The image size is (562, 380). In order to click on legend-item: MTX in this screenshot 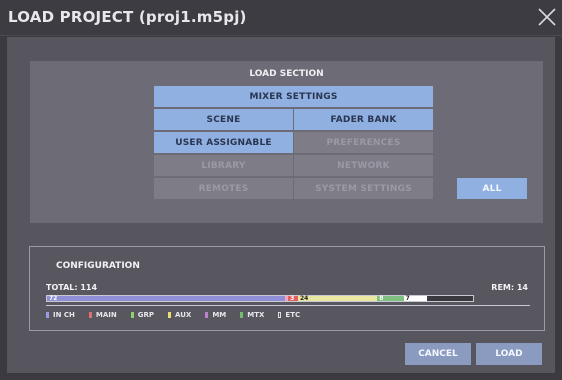, I will do `click(252, 315)`.